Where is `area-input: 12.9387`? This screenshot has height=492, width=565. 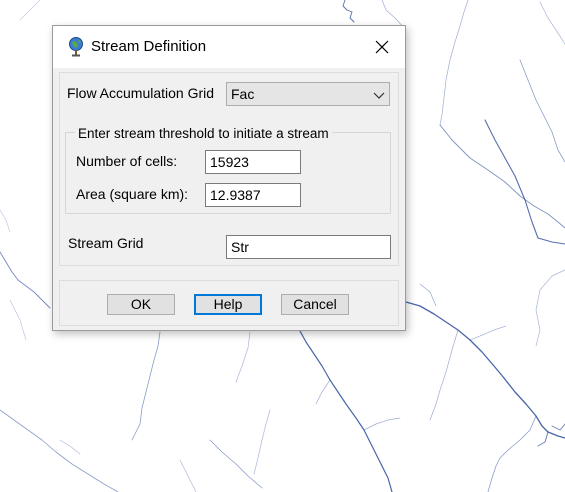 area-input: 12.9387 is located at coordinates (253, 195).